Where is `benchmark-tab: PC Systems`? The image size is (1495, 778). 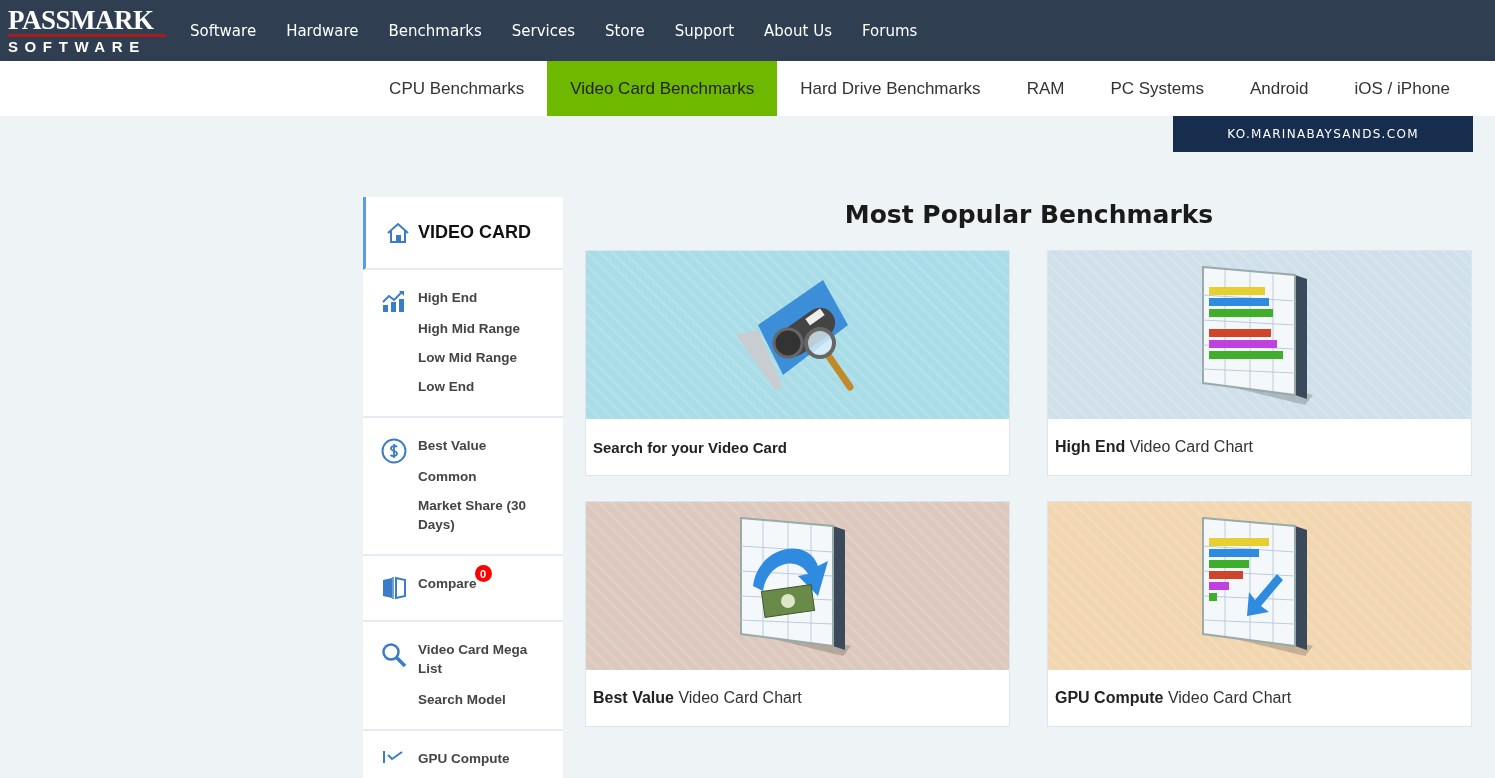
benchmark-tab: PC Systems is located at coordinates (1157, 88).